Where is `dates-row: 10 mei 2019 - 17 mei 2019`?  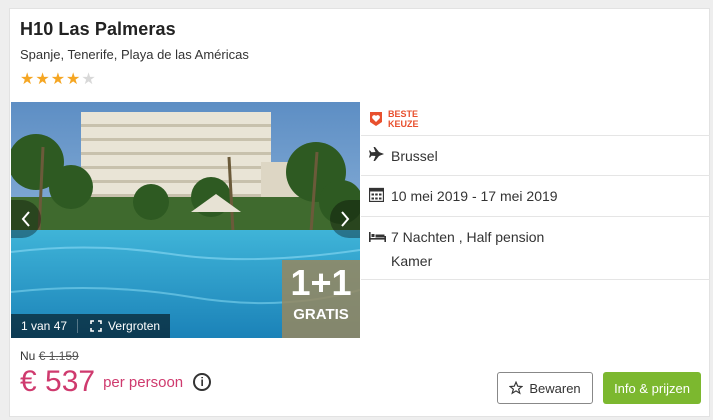 dates-row: 10 mei 2019 - 17 mei 2019 is located at coordinates (535, 196).